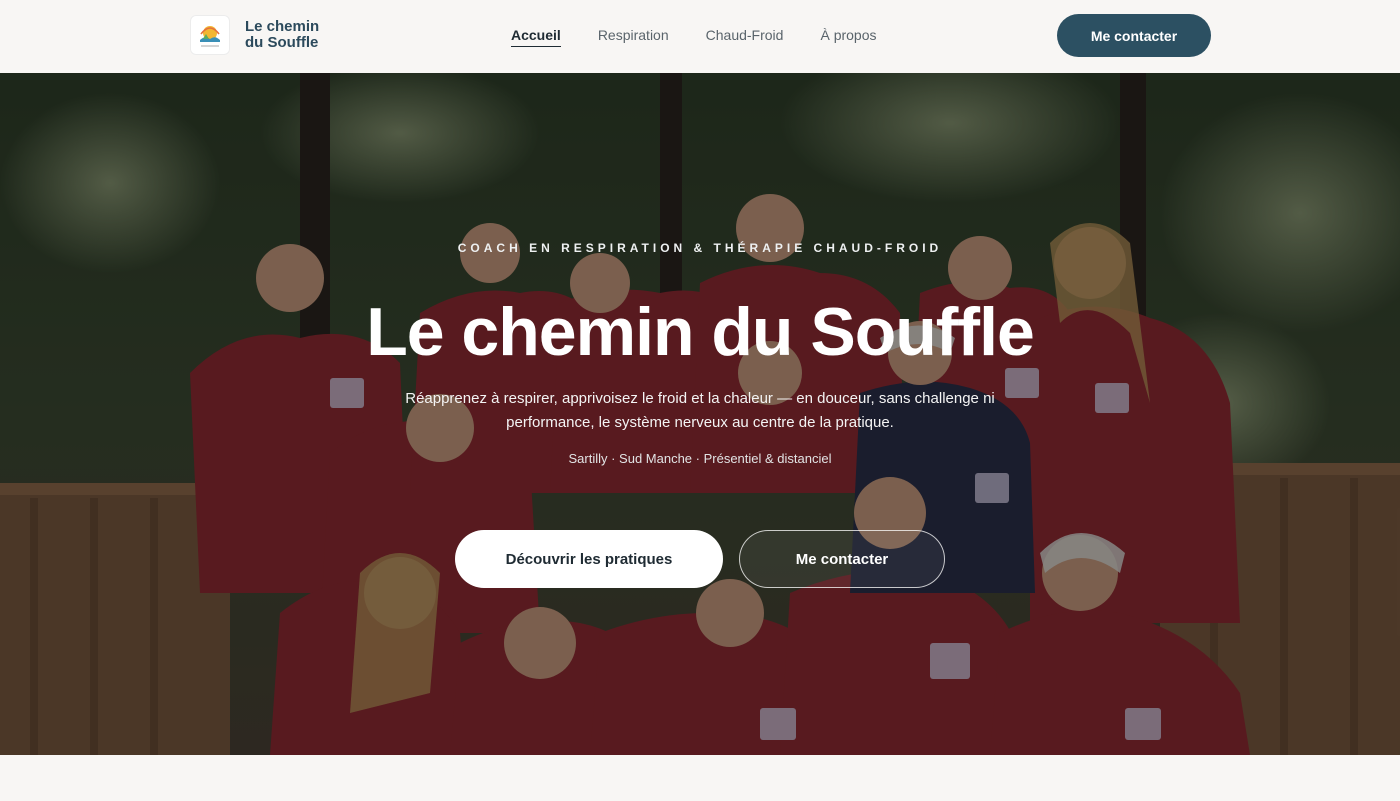 The width and height of the screenshot is (1400, 801). I want to click on next-section-top, so click(700, 778).